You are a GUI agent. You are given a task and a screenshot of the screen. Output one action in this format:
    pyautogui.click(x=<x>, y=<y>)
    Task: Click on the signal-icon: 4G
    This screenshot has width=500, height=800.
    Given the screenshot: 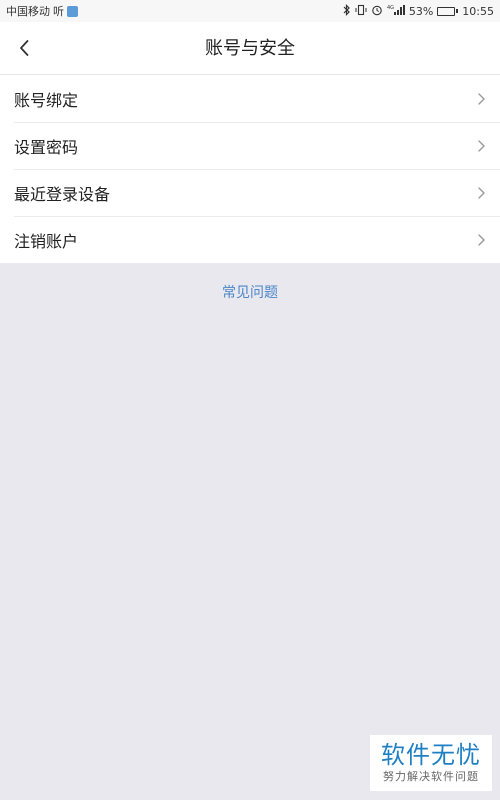 What is the action you would take?
    pyautogui.click(x=396, y=11)
    